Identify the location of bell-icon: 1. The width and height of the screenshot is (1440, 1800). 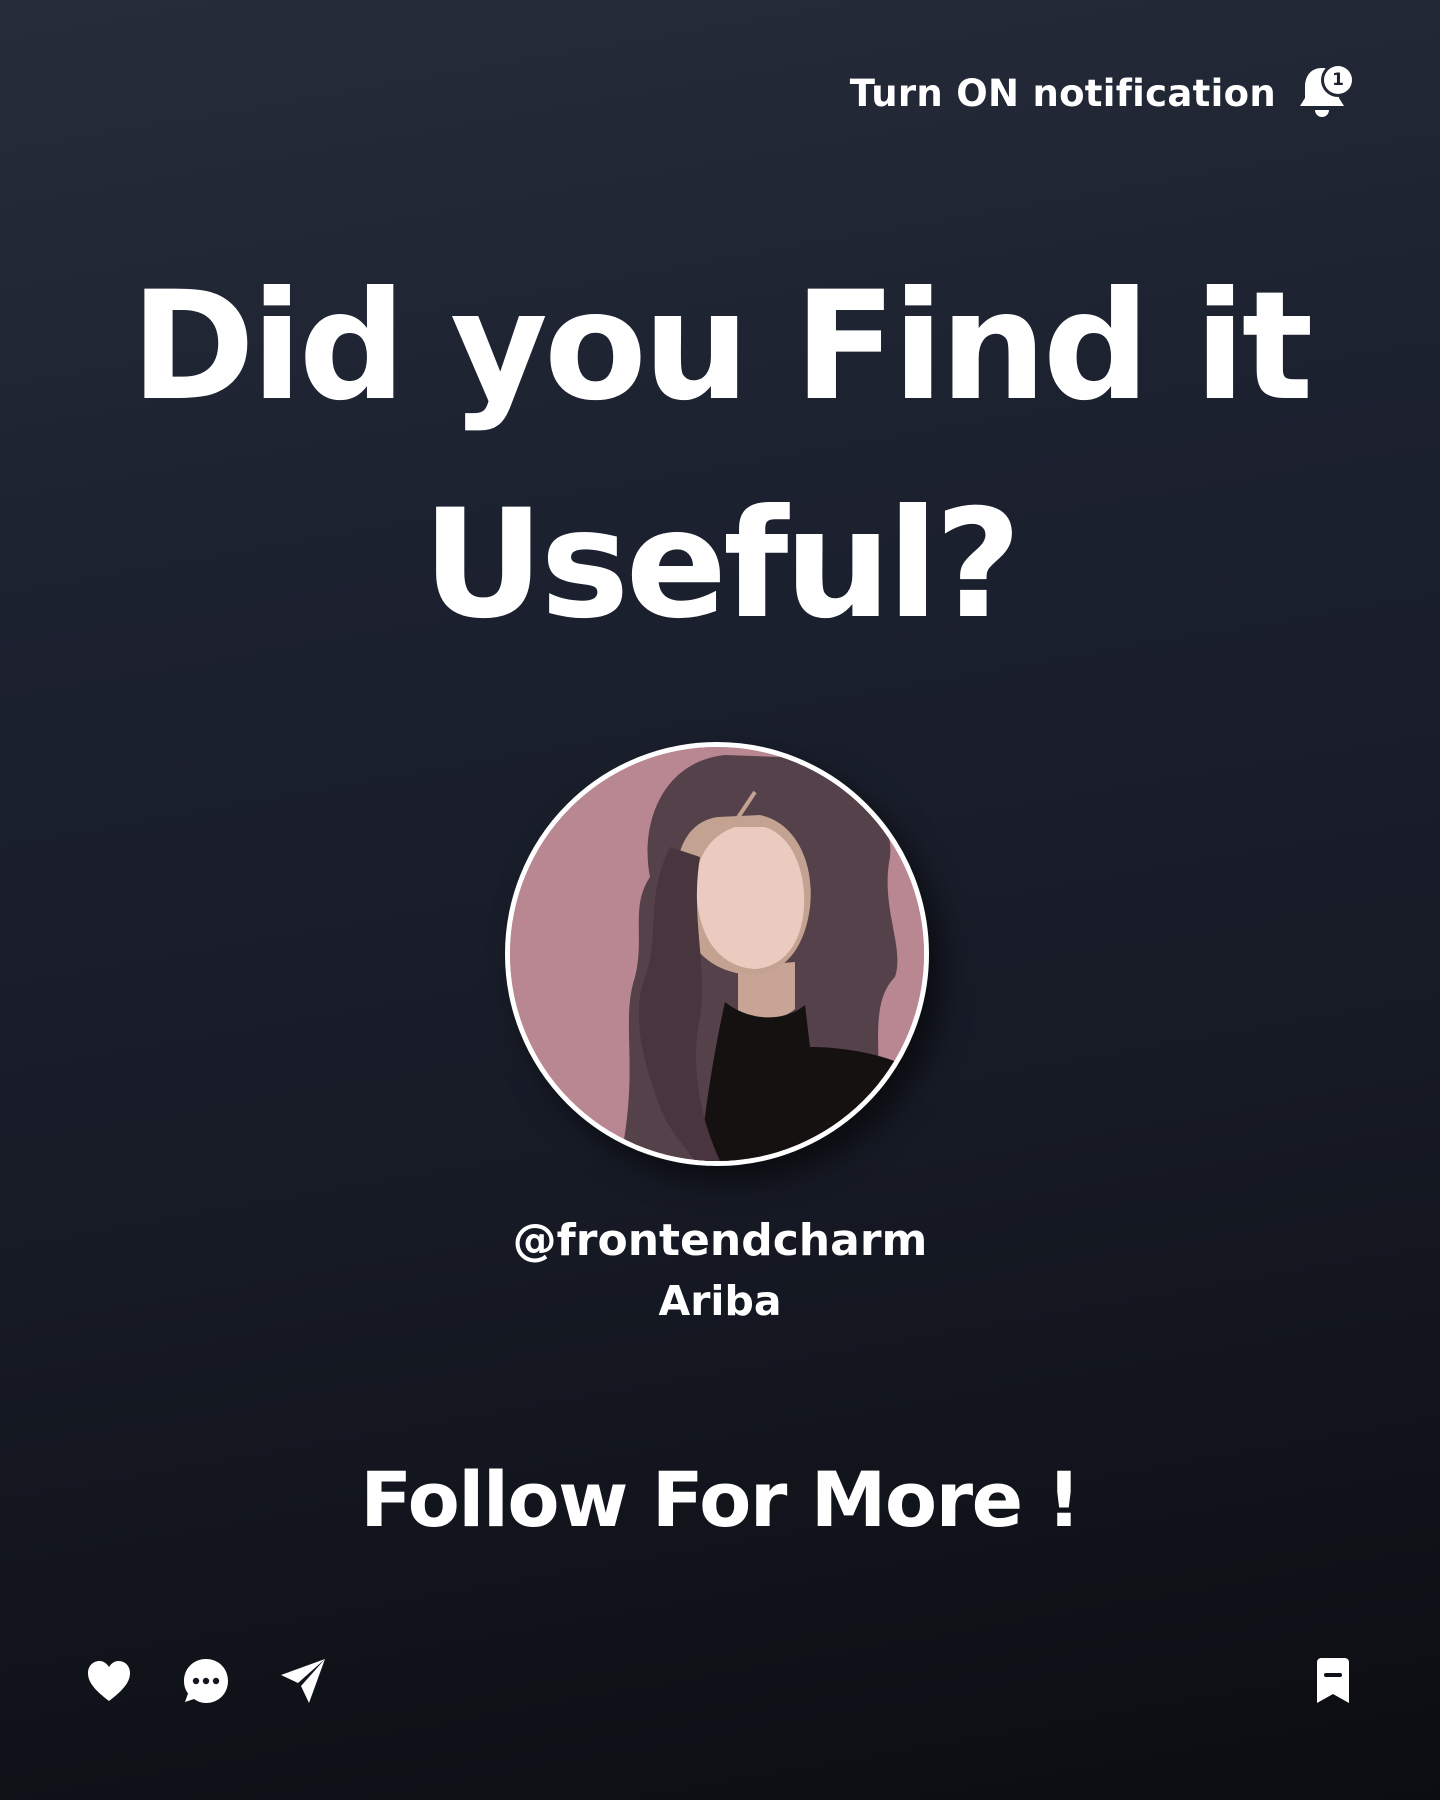
(1324, 93).